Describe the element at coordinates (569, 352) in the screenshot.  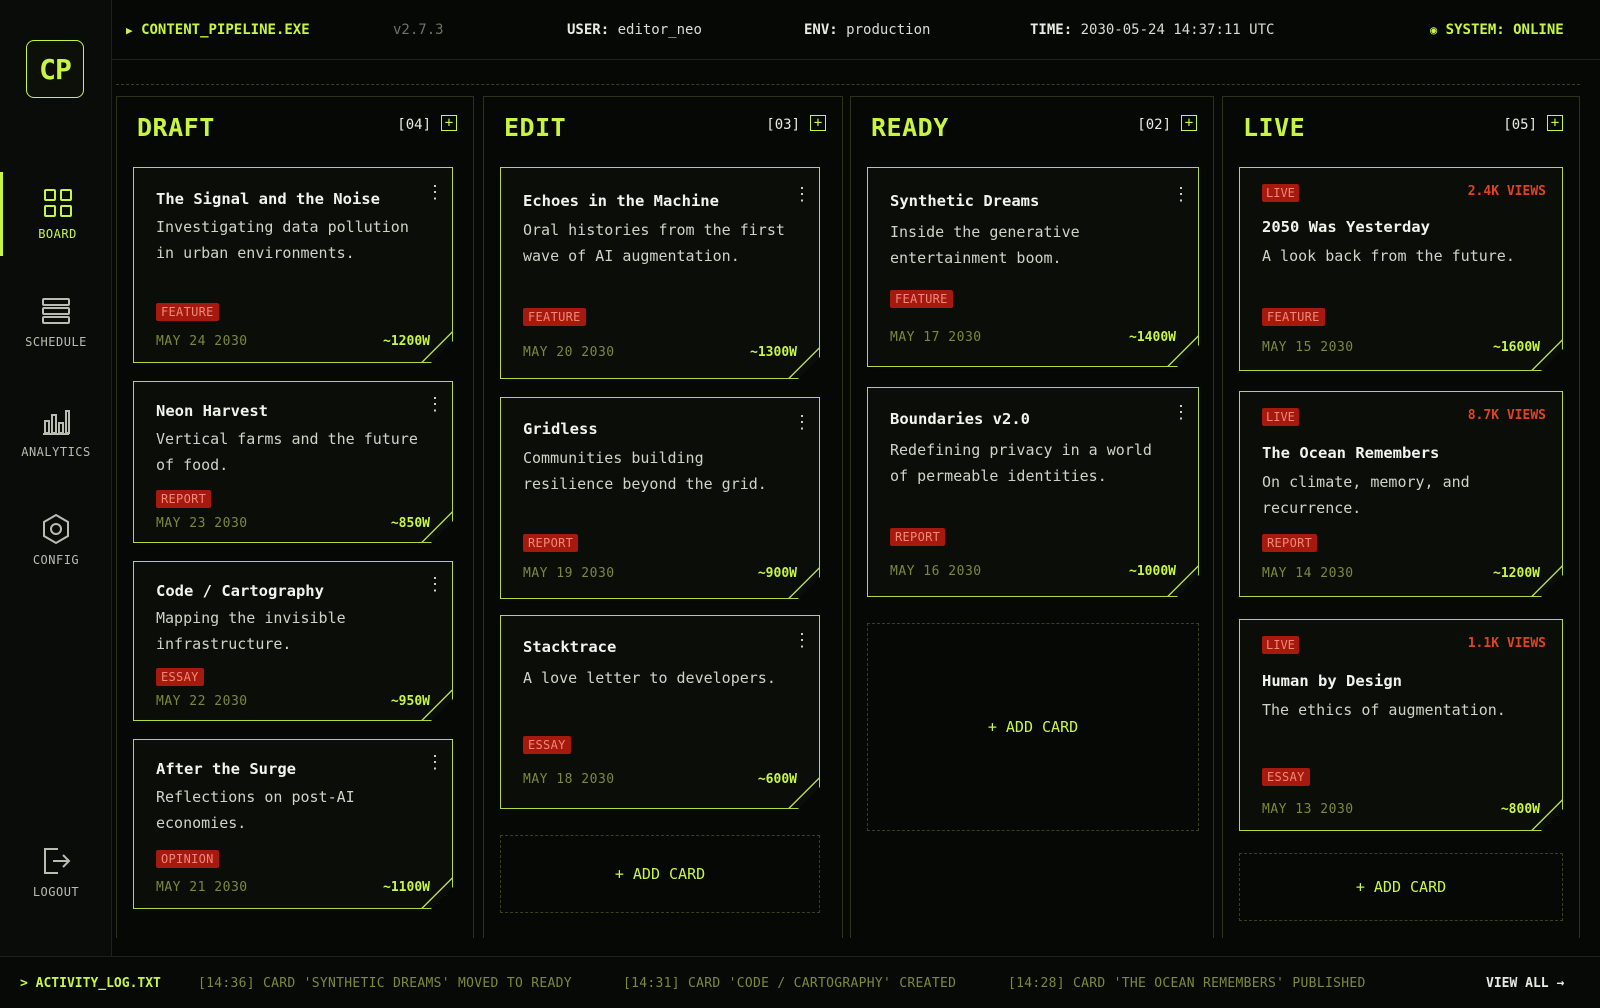
I see `card-date: MAY 20 2030` at that location.